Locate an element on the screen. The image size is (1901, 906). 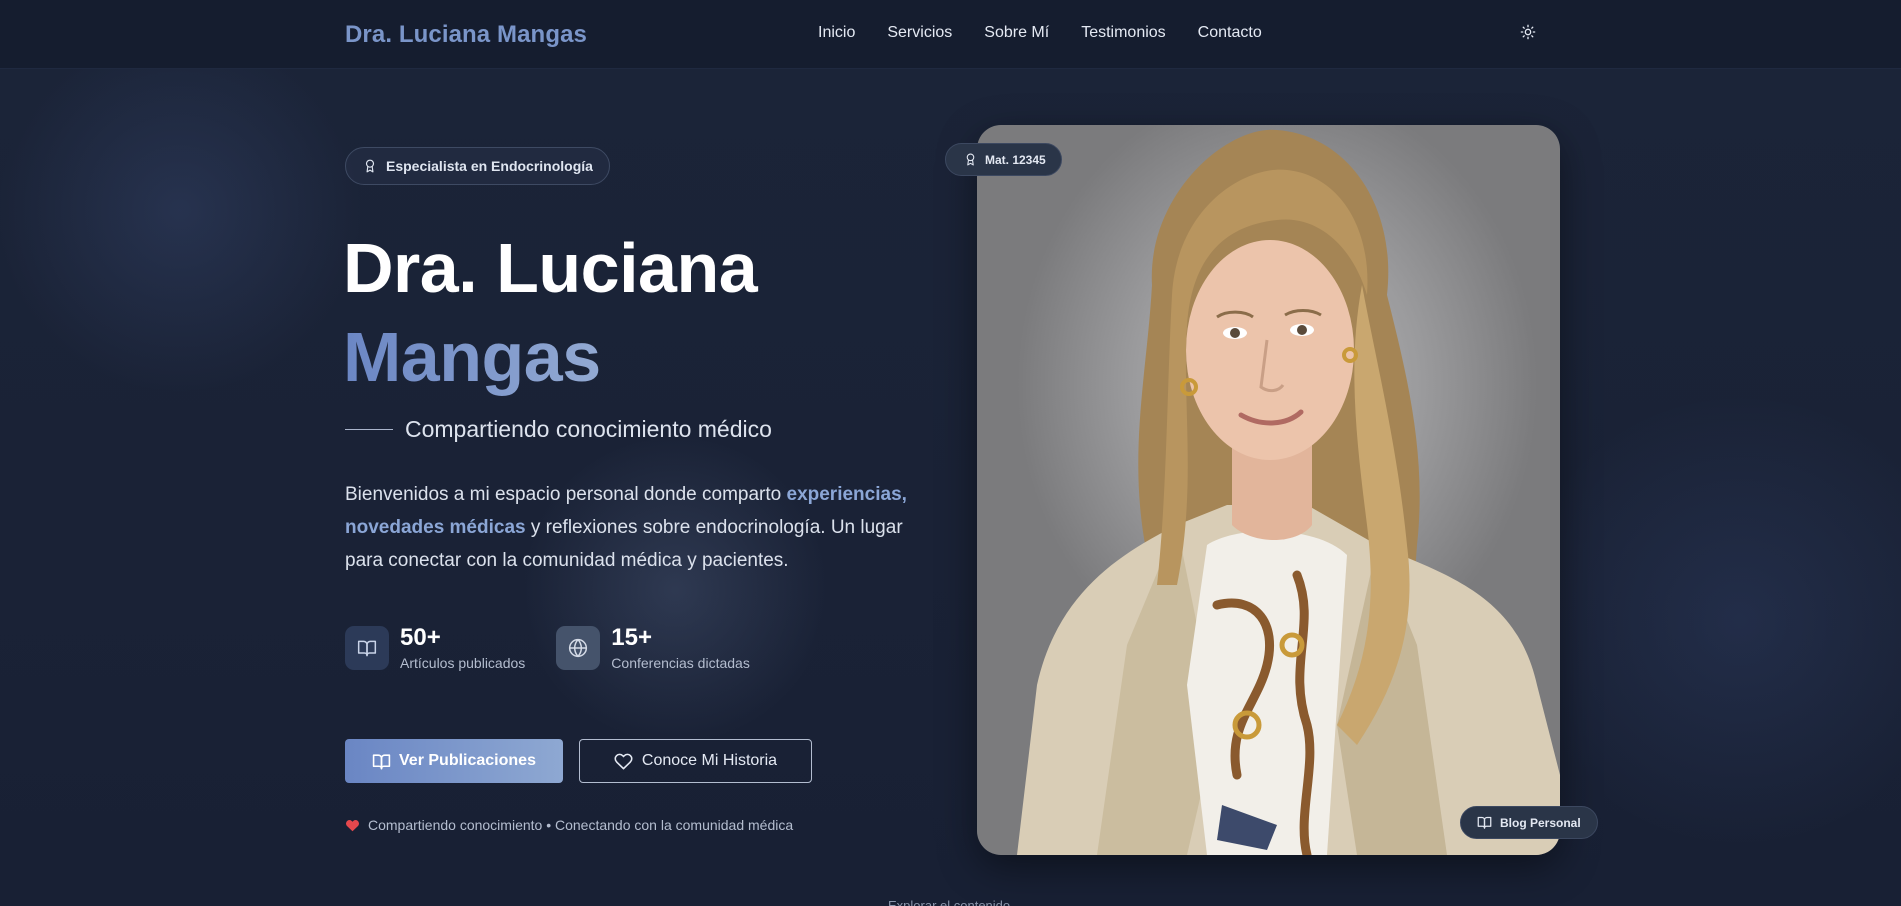
view-publications-label: Ver Publicaciones is located at coordinates (467, 760).